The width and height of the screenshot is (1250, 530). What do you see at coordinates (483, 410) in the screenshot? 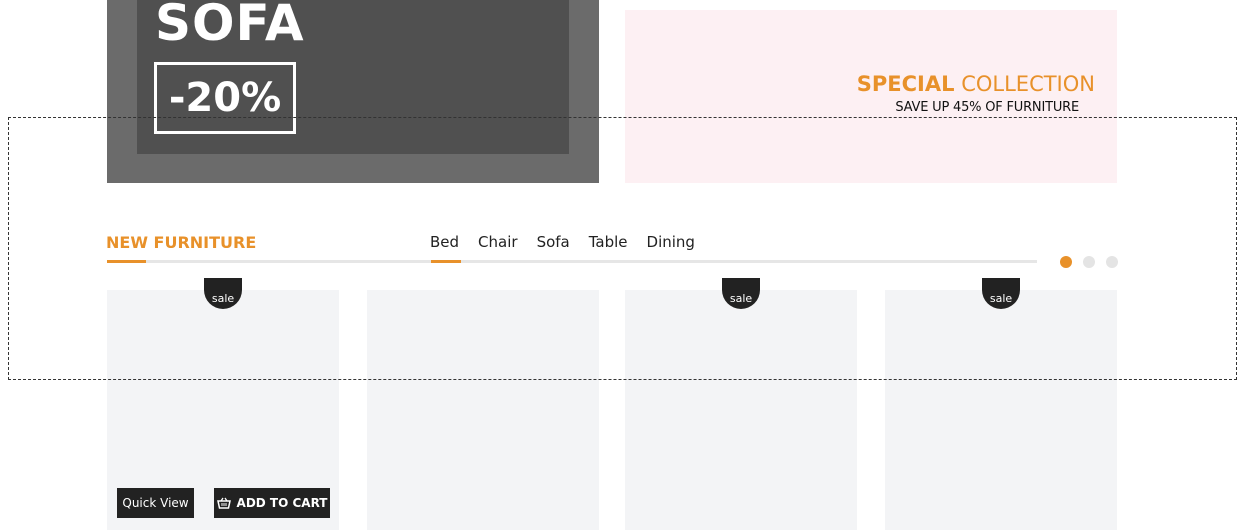
I see `product-card` at bounding box center [483, 410].